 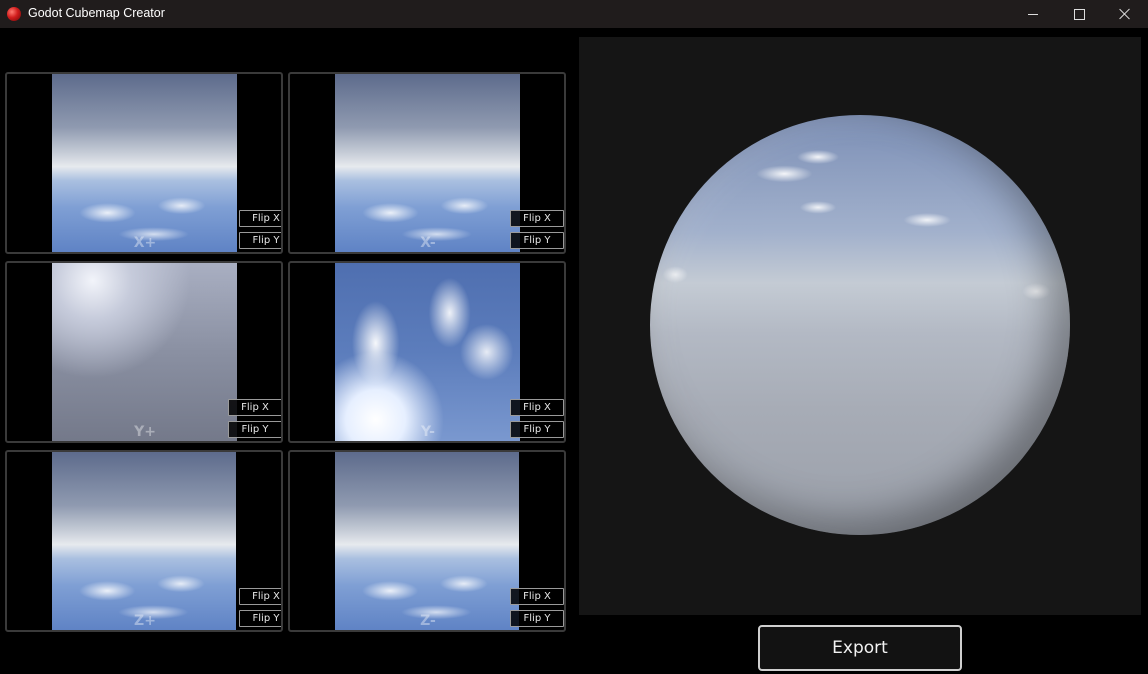 I want to click on face-label: Y+, so click(x=145, y=432).